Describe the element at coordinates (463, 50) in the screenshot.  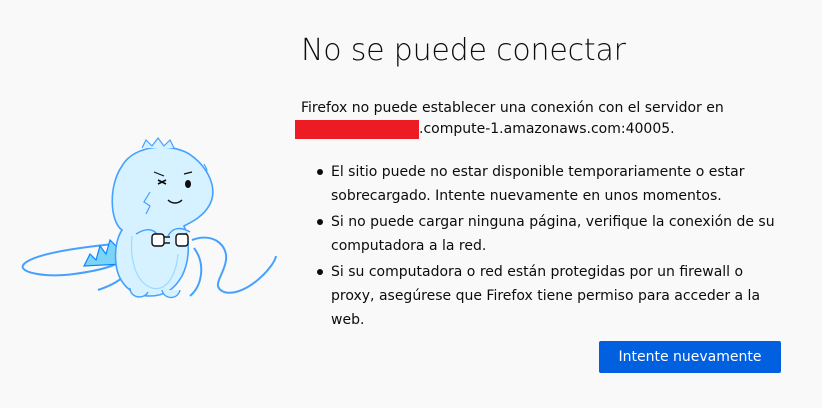
I see `page-title: No se puede conectar` at that location.